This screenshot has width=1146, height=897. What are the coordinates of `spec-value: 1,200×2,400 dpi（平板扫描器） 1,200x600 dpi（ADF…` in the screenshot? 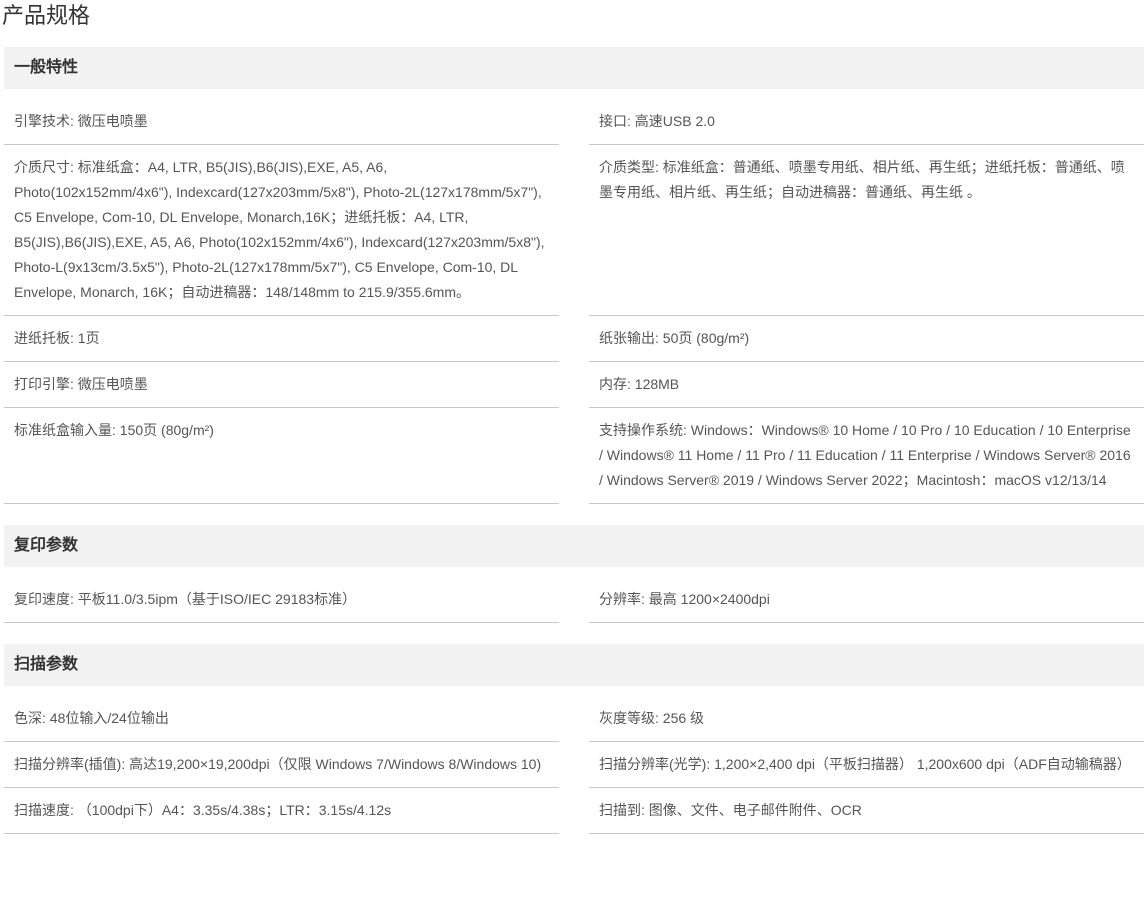 It's located at (922, 764).